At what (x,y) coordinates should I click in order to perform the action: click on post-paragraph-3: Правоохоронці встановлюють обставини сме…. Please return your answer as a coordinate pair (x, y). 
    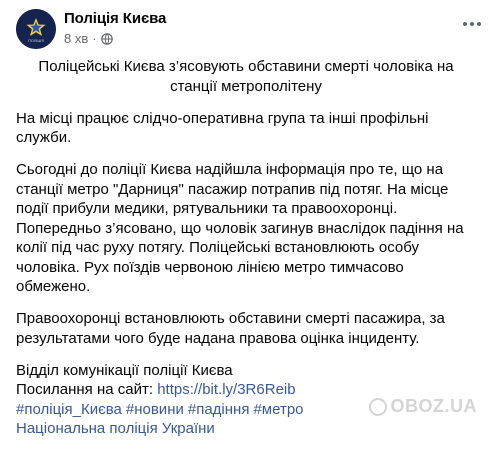
    Looking at the image, I should click on (230, 328).